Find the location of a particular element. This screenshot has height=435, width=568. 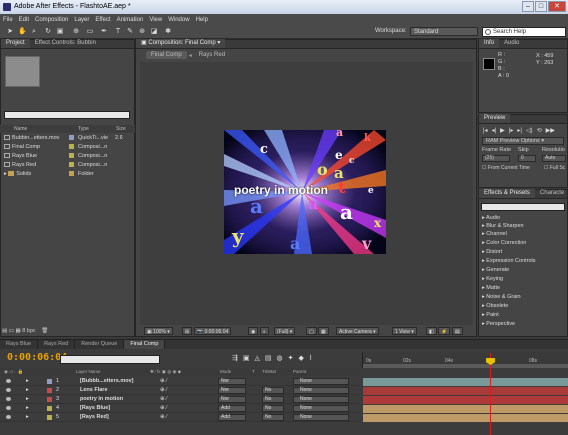

layer-name: poetry in motion is located at coordinates (101, 399).